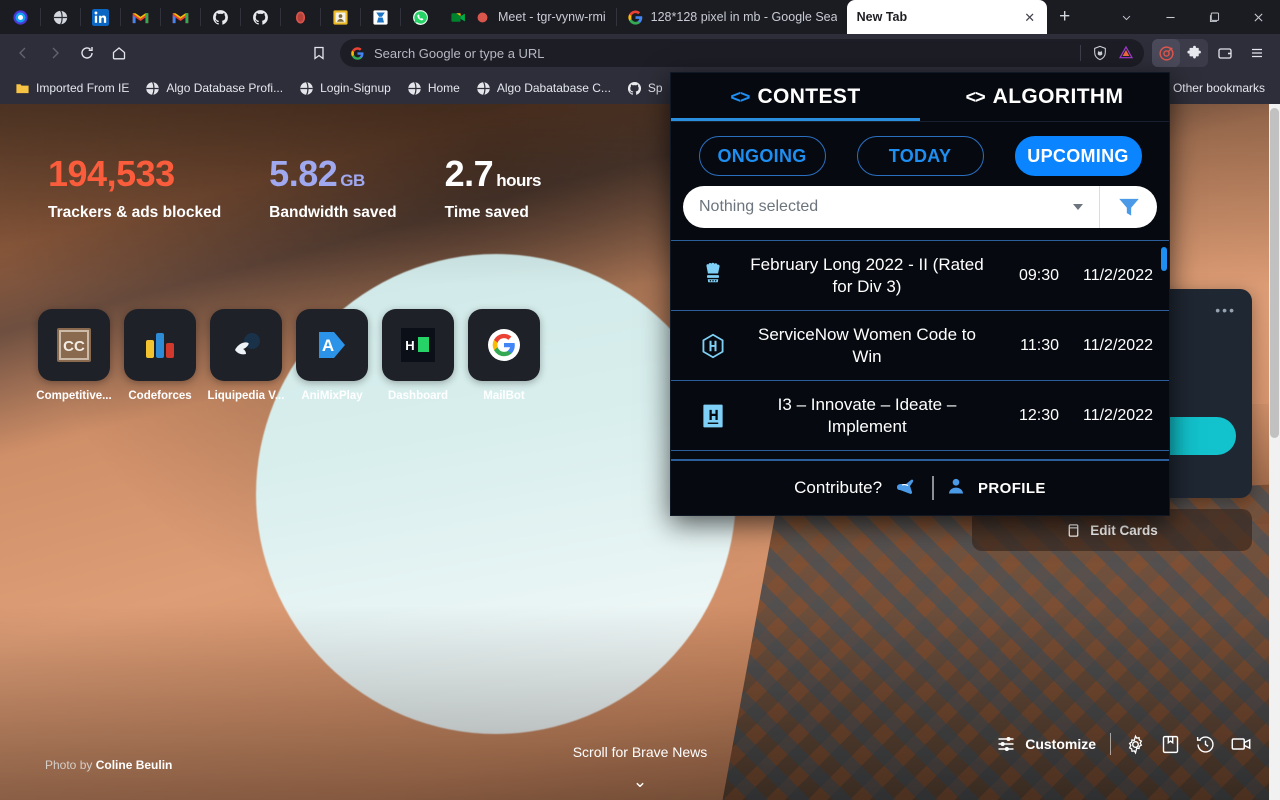 The image size is (1280, 800). I want to click on maximize-button, so click(1214, 17).